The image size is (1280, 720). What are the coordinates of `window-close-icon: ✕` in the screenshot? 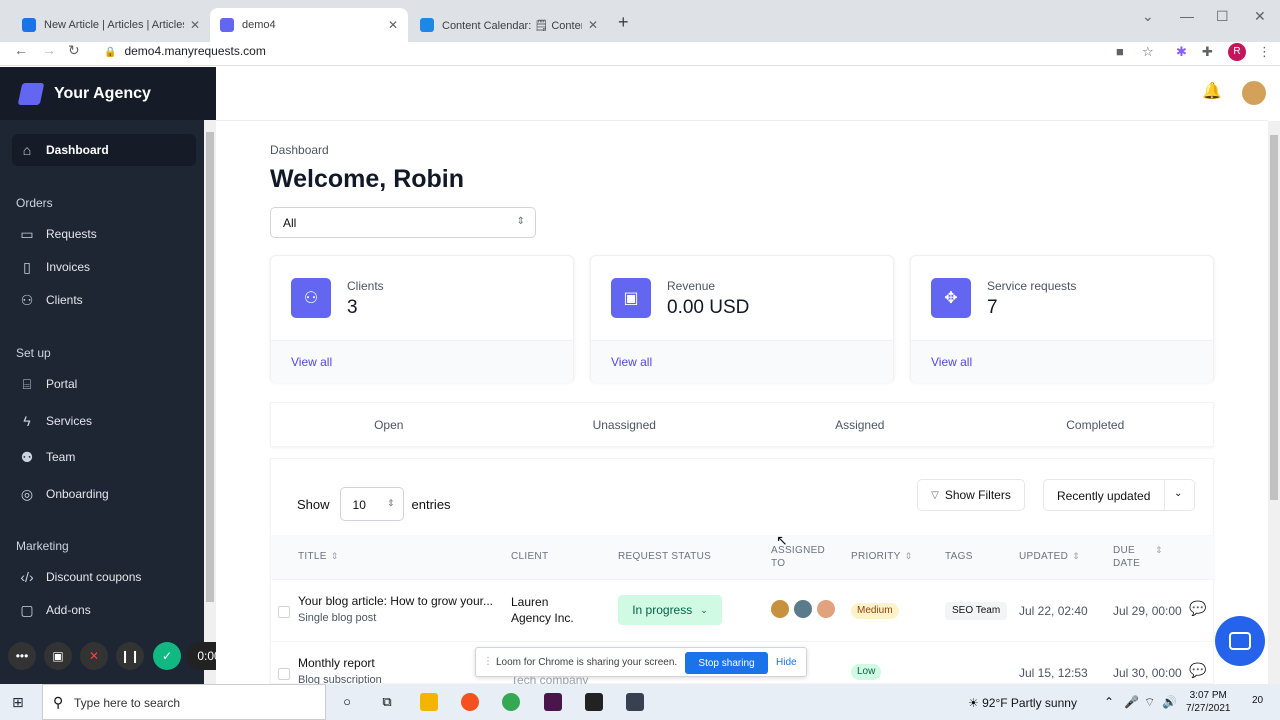 It's located at (1260, 16).